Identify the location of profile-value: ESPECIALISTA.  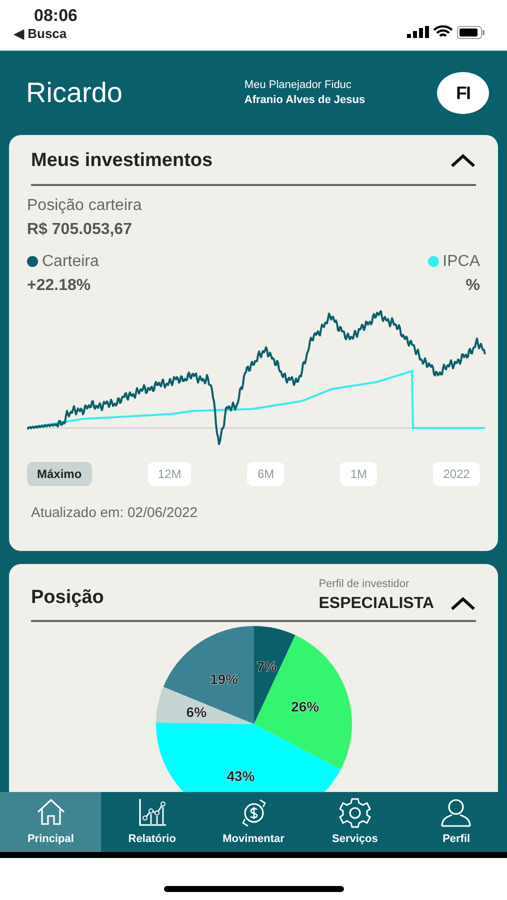
(376, 604).